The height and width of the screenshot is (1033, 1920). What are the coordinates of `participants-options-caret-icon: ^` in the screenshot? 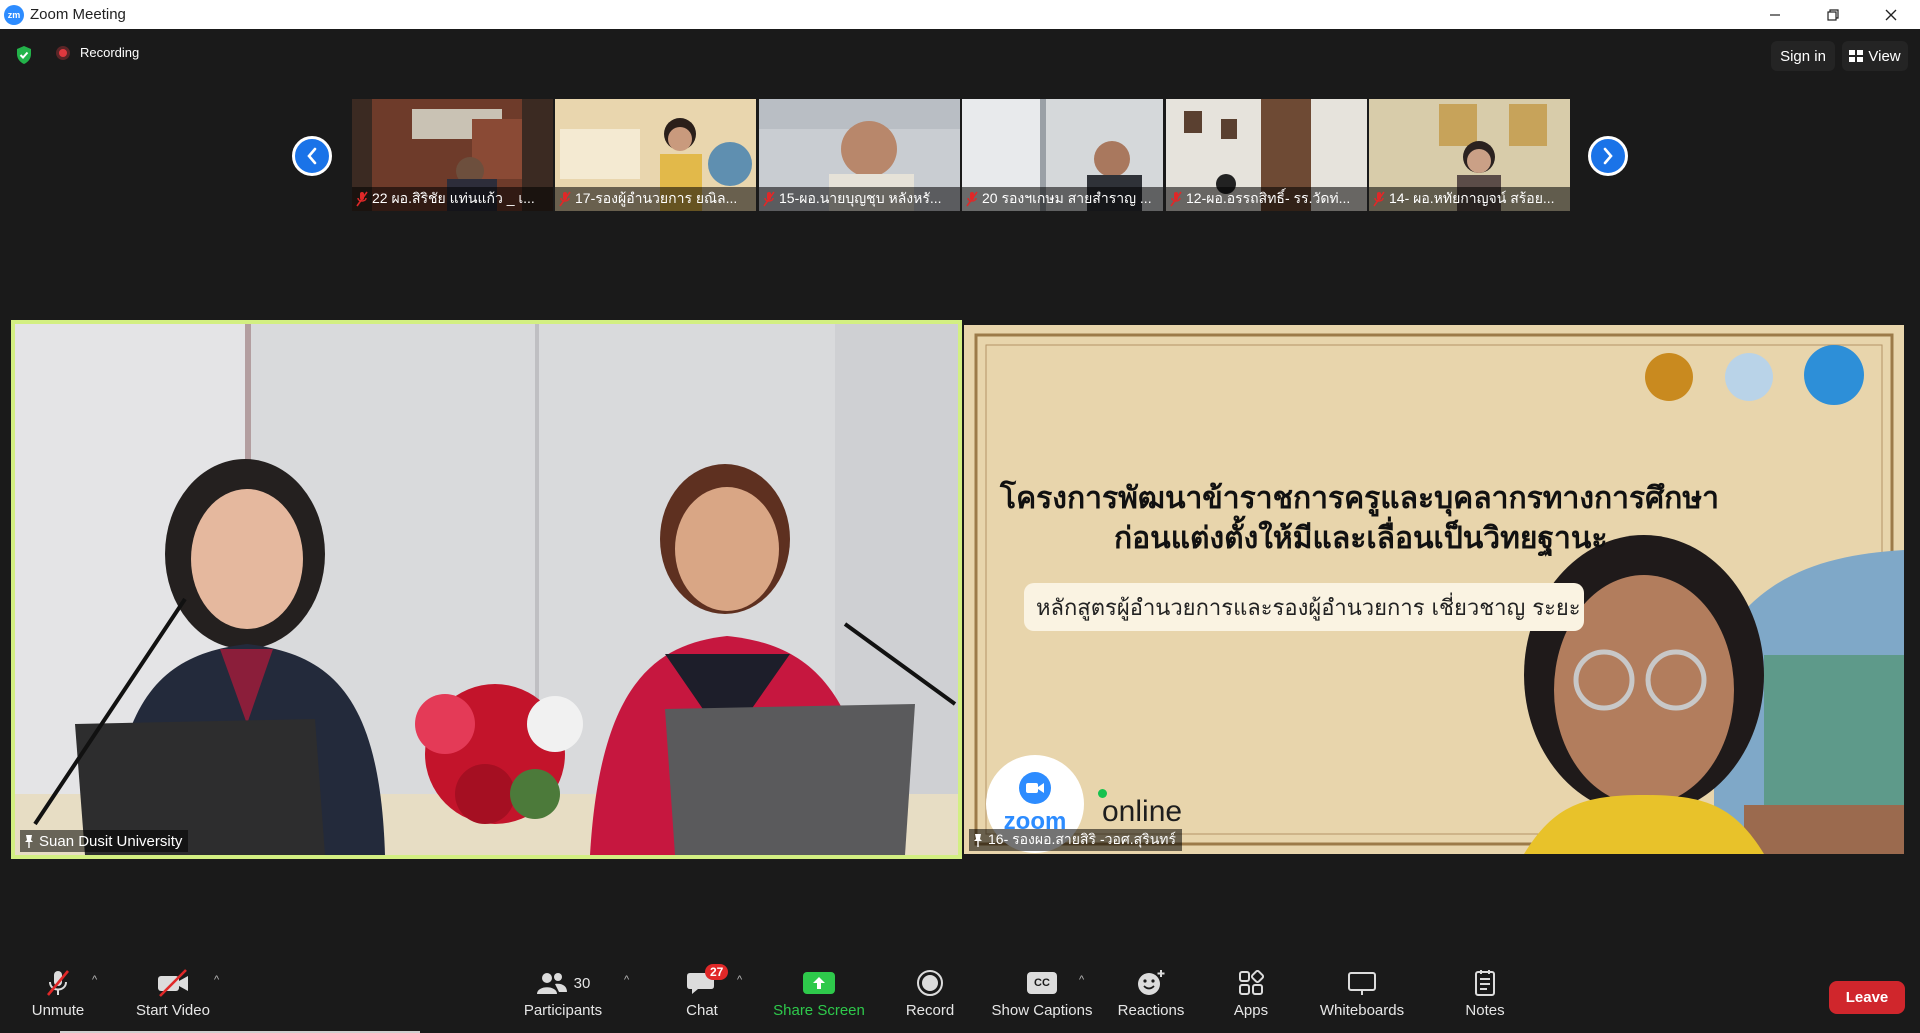 It's located at (626, 980).